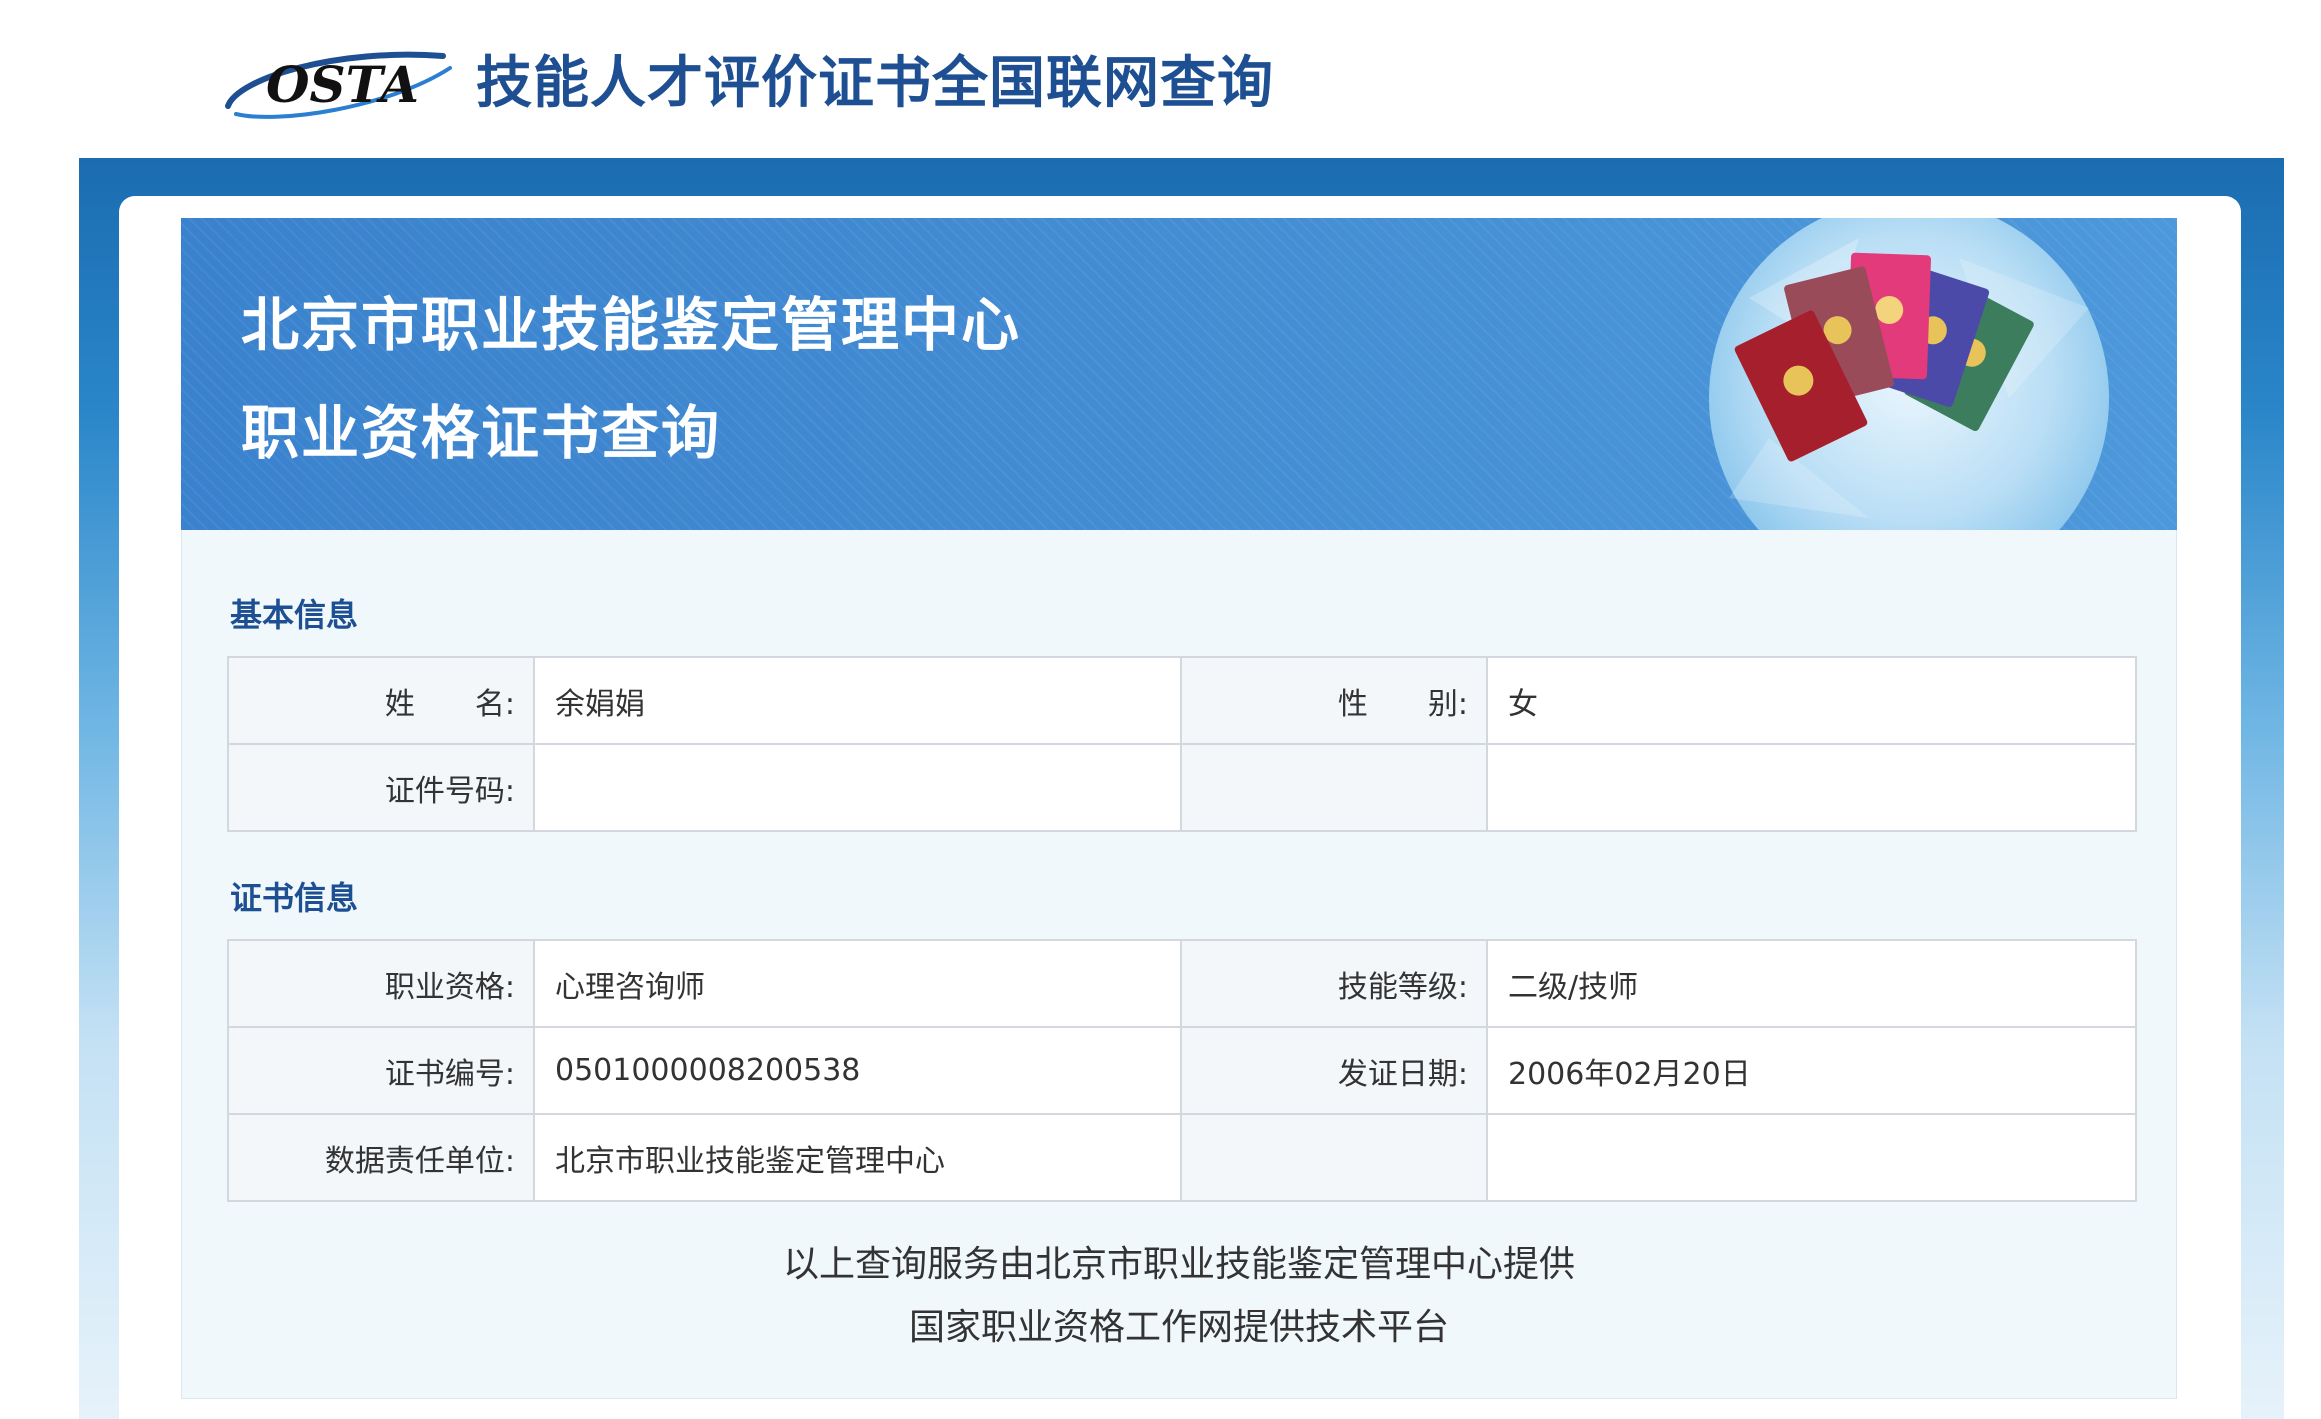  What do you see at coordinates (857, 983) in the screenshot?
I see `qualification-value: 心理咨询师` at bounding box center [857, 983].